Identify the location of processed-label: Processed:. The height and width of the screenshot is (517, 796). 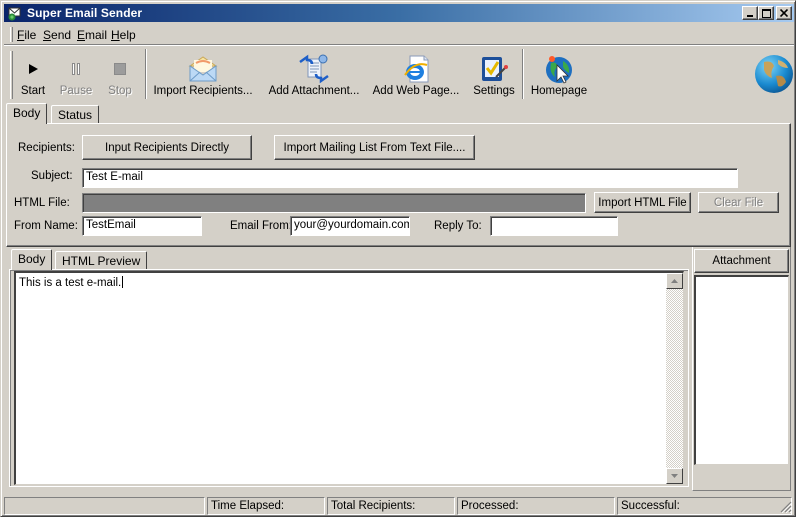
(490, 506).